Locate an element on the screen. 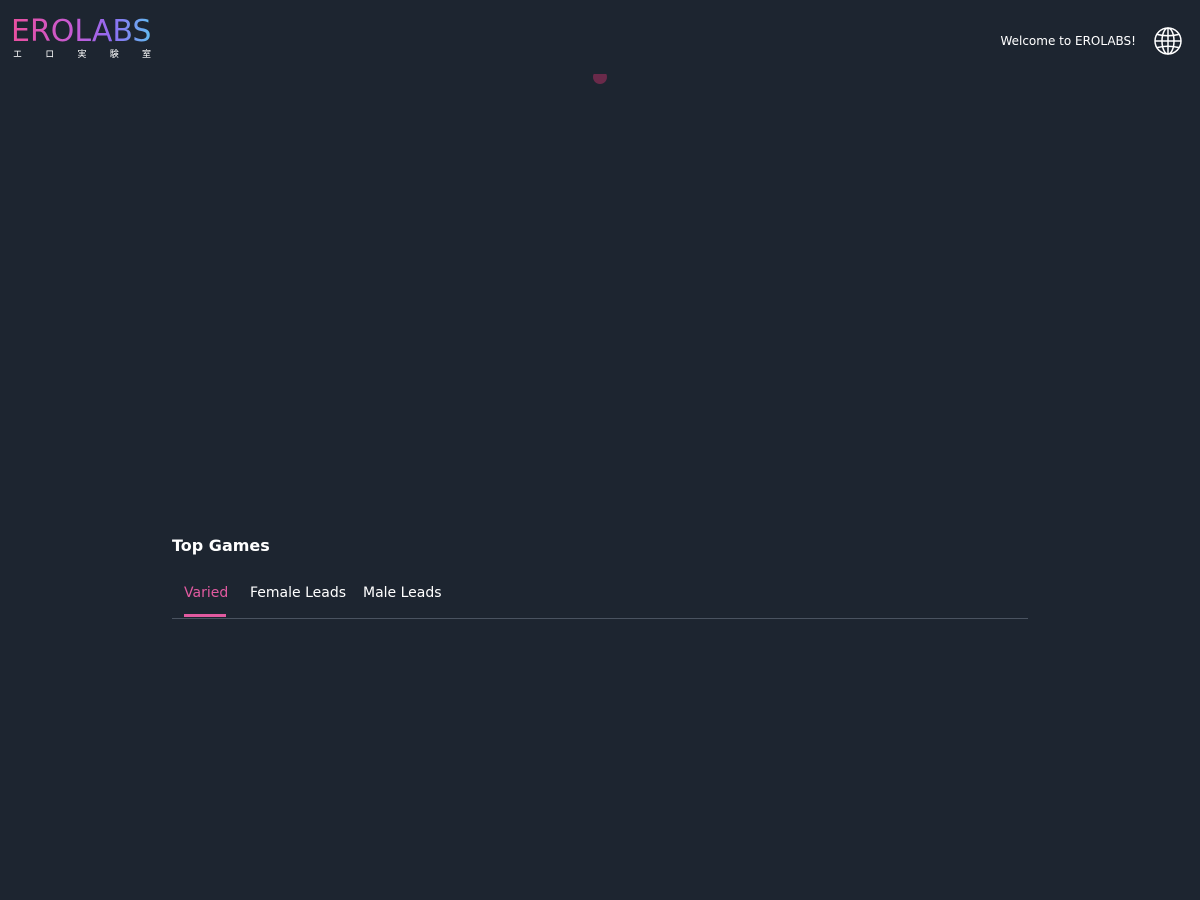 This screenshot has height=900, width=1200. logo-subtitle-char: 験 is located at coordinates (114, 55).